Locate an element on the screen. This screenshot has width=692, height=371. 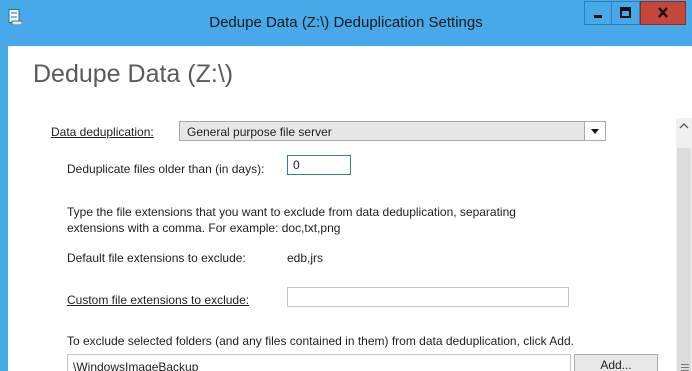
file-age-input is located at coordinates (319, 165).